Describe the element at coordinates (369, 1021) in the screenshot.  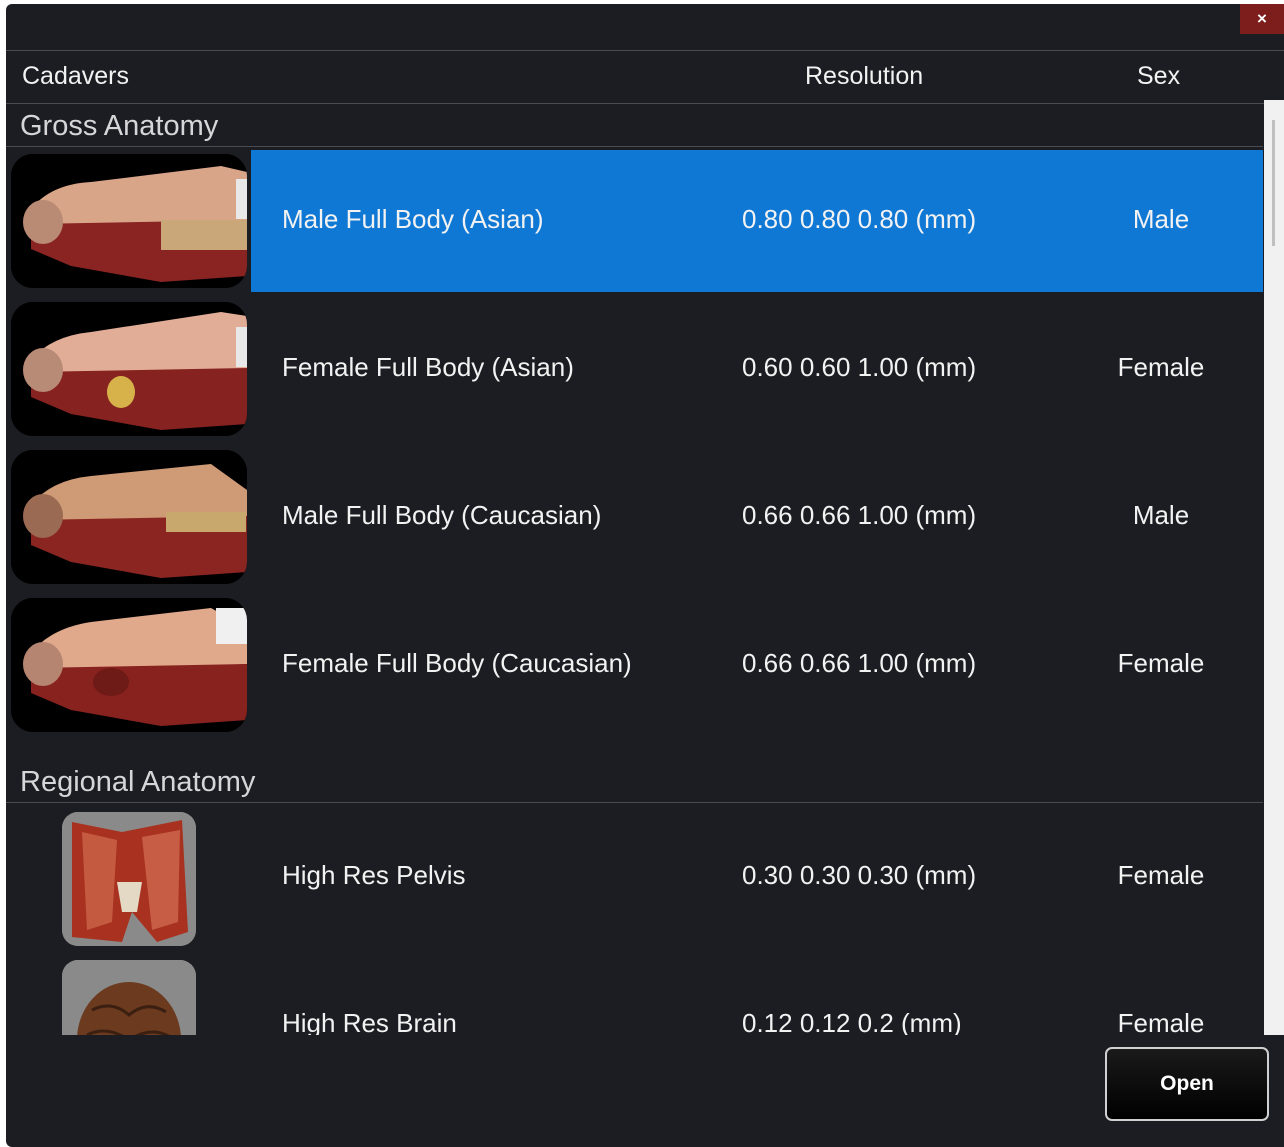
I see `cadaver-name: High Res Brain` at that location.